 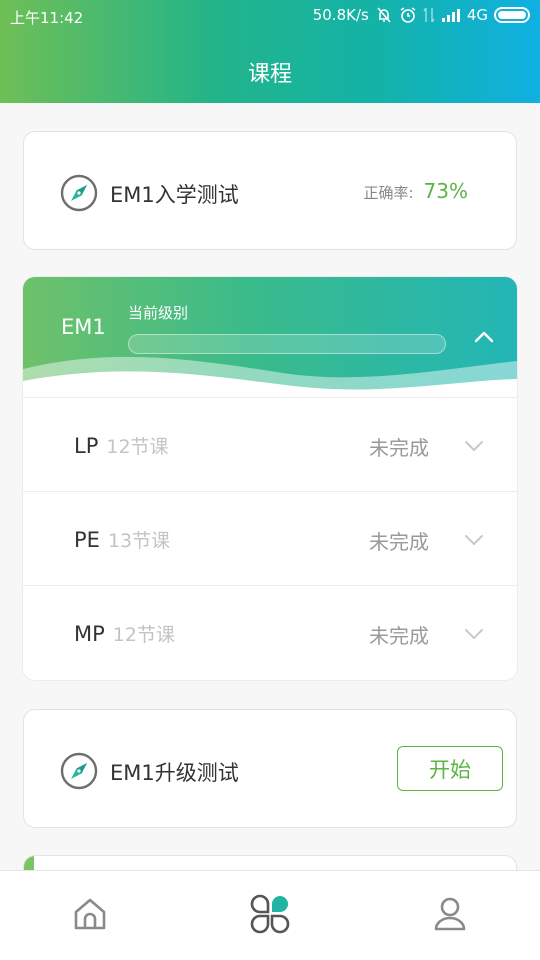 I want to click on lesson-name: MP 12节课, so click(x=124, y=633).